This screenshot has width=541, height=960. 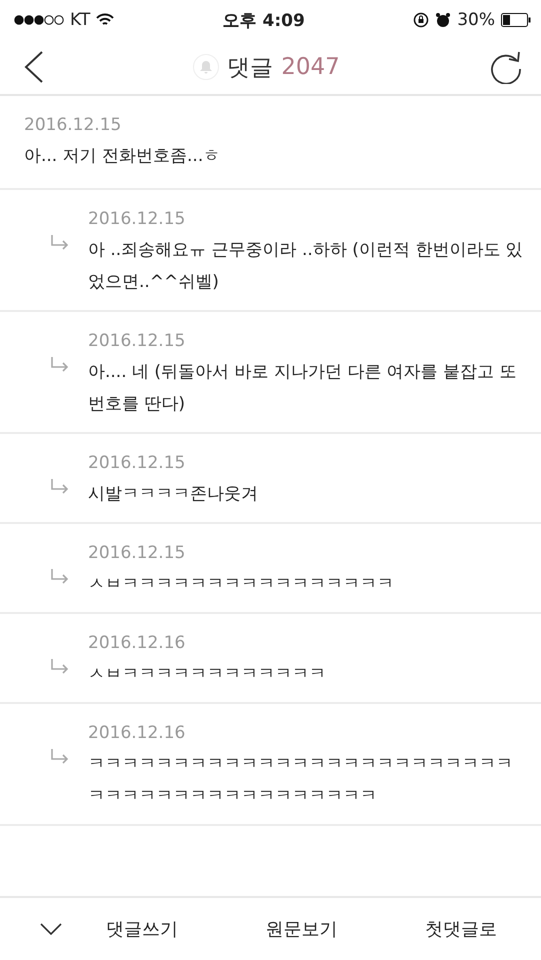 I want to click on wifi-icon, so click(x=105, y=20).